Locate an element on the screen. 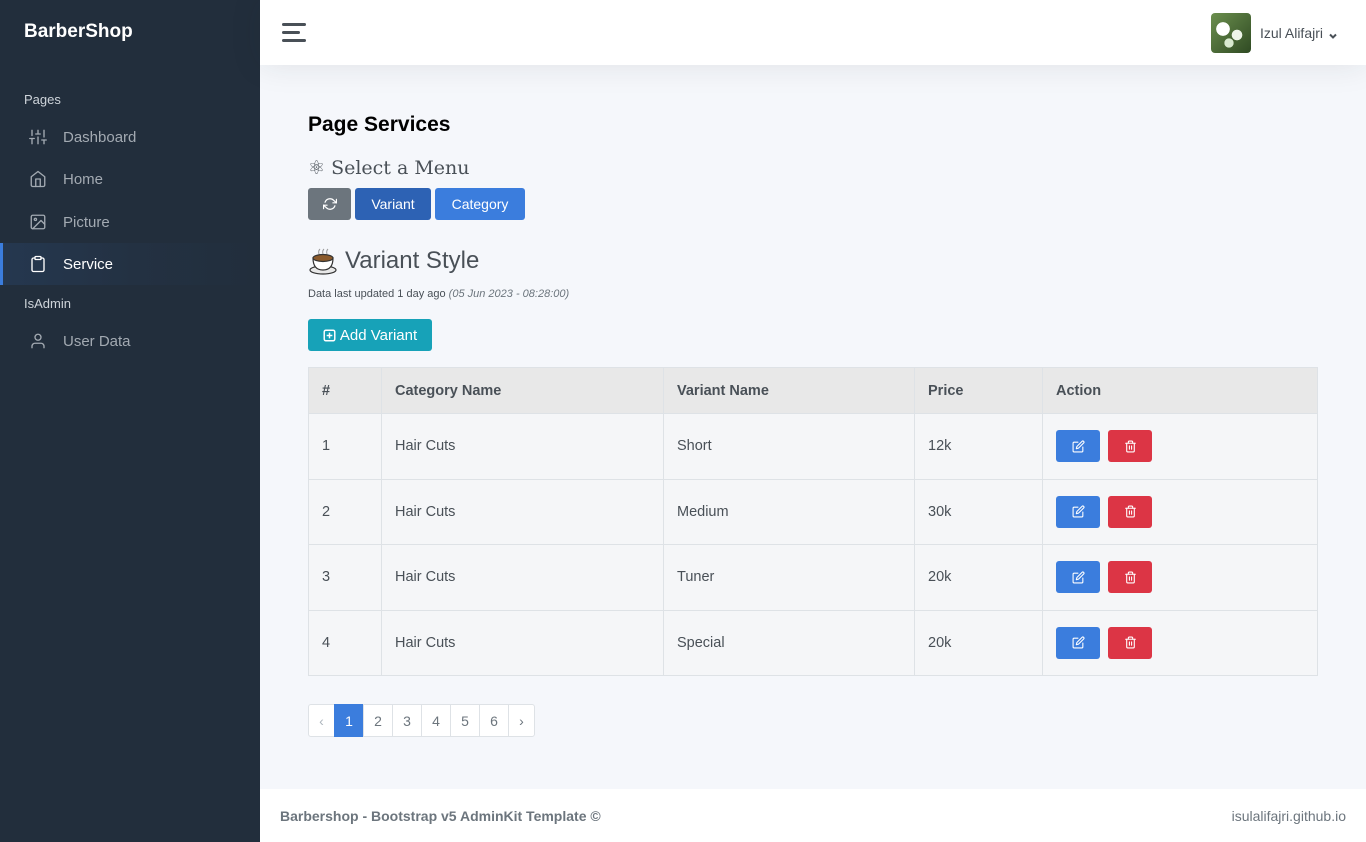 The height and width of the screenshot is (842, 1366). user-name: Izul Alifajri is located at coordinates (1291, 33).